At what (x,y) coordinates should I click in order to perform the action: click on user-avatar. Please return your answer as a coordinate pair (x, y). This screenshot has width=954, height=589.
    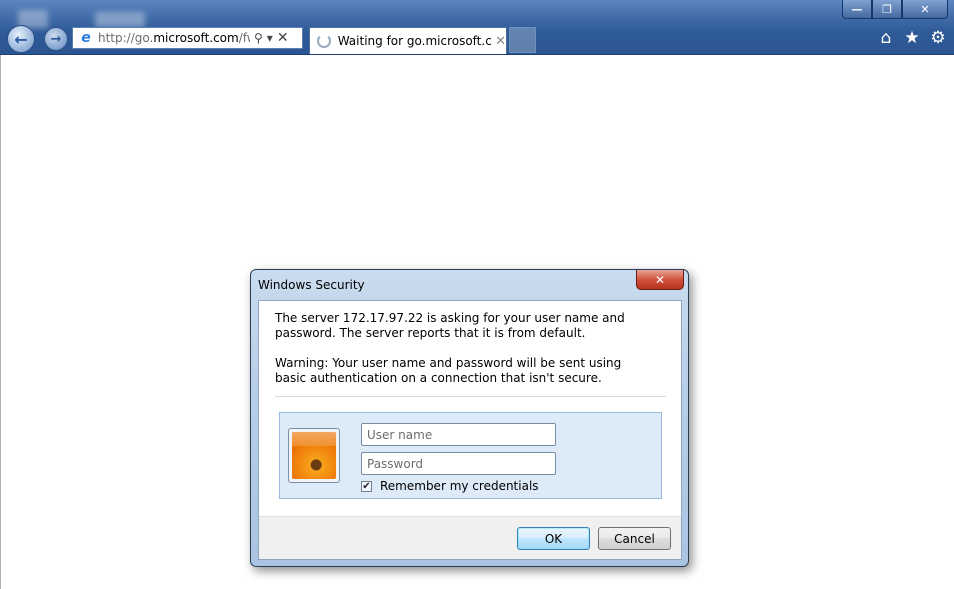
    Looking at the image, I should click on (314, 455).